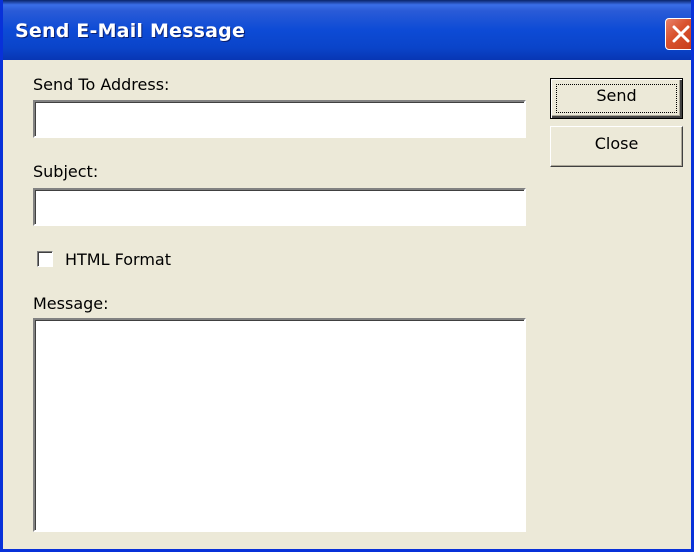 This screenshot has width=694, height=552. I want to click on window-title: Send E-Mail Message, so click(130, 31).